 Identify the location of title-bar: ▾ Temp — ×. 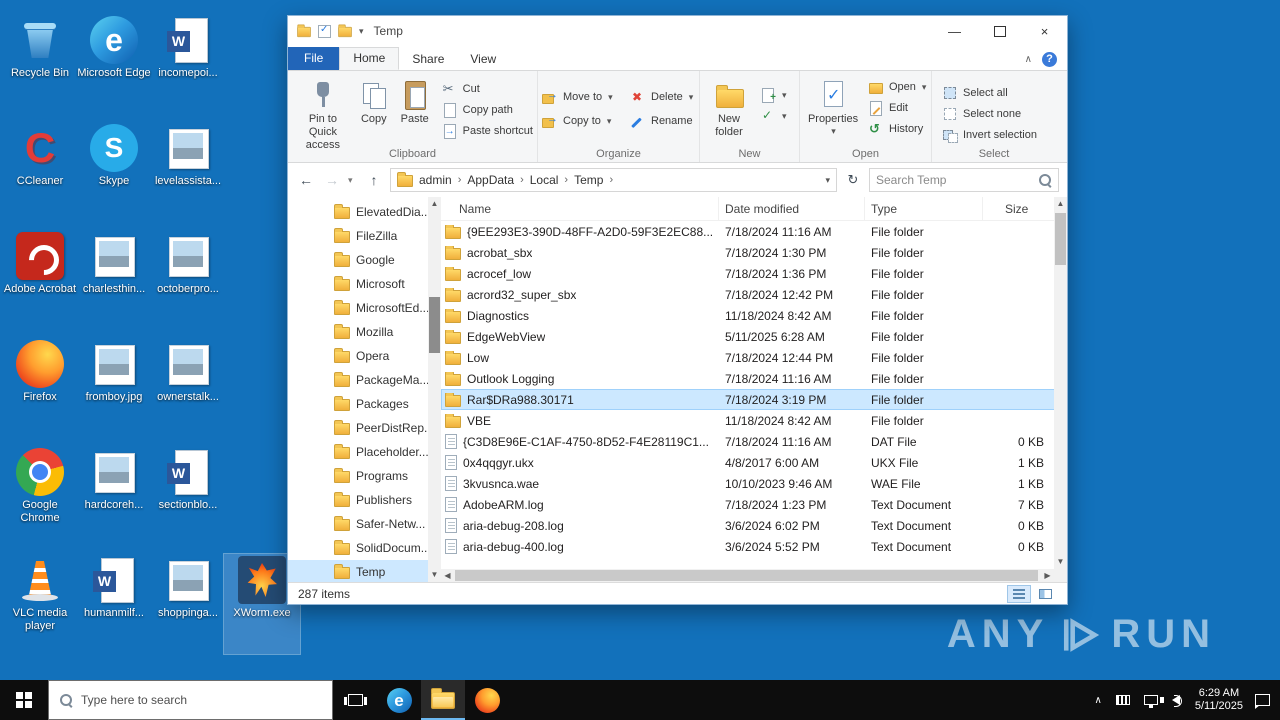
(677, 31).